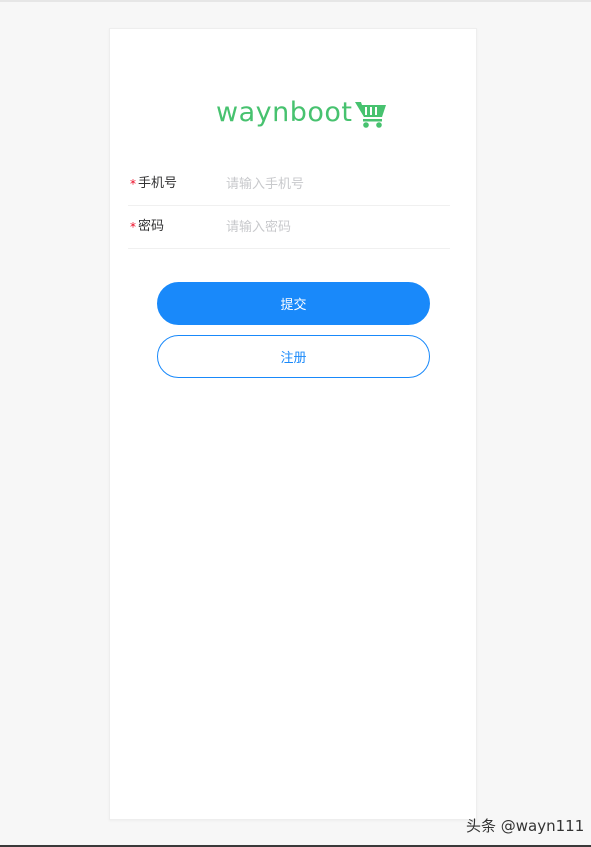 The image size is (591, 847). I want to click on password-input, so click(338, 227).